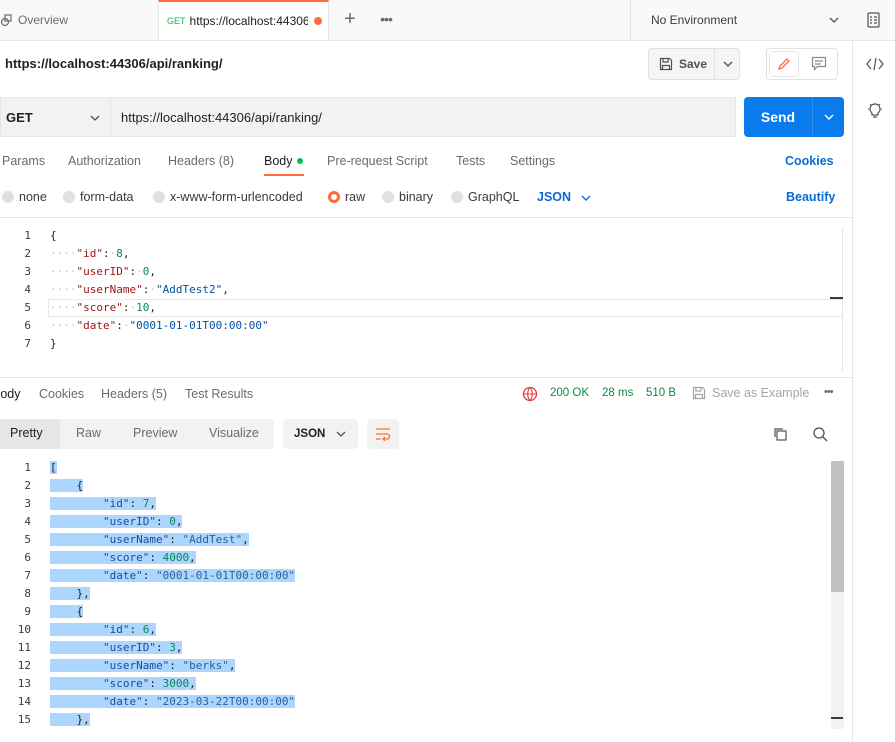 The width and height of the screenshot is (895, 742). I want to click on code-line: "id": 7,, so click(103, 503).